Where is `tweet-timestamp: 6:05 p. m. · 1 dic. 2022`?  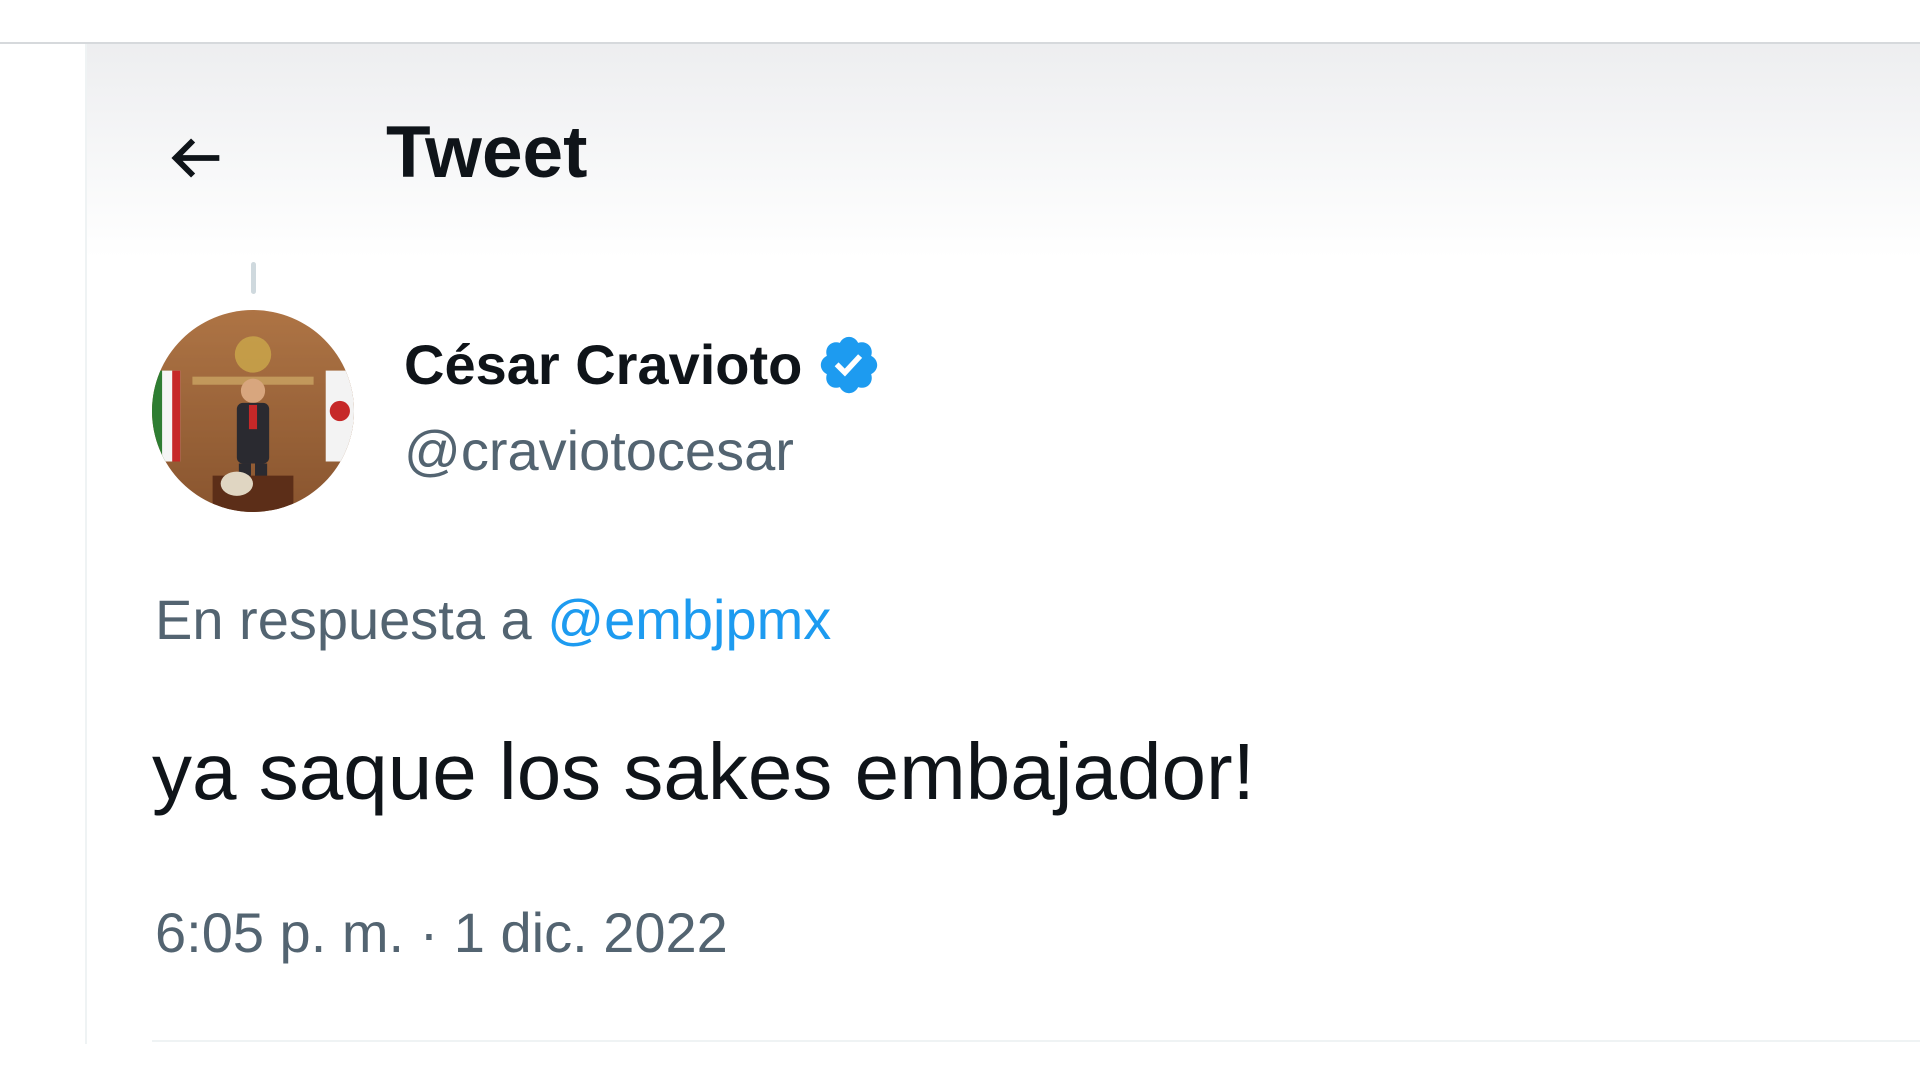 tweet-timestamp: 6:05 p. m. · 1 dic. 2022 is located at coordinates (441, 933).